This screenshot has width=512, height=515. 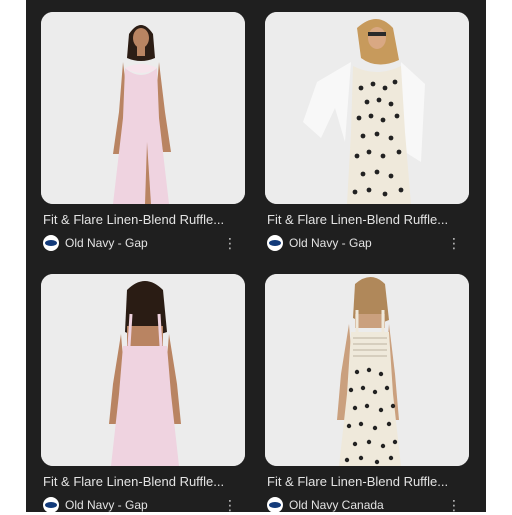 I want to click on result-source: Old Navy Canada ⋮, so click(x=367, y=505).